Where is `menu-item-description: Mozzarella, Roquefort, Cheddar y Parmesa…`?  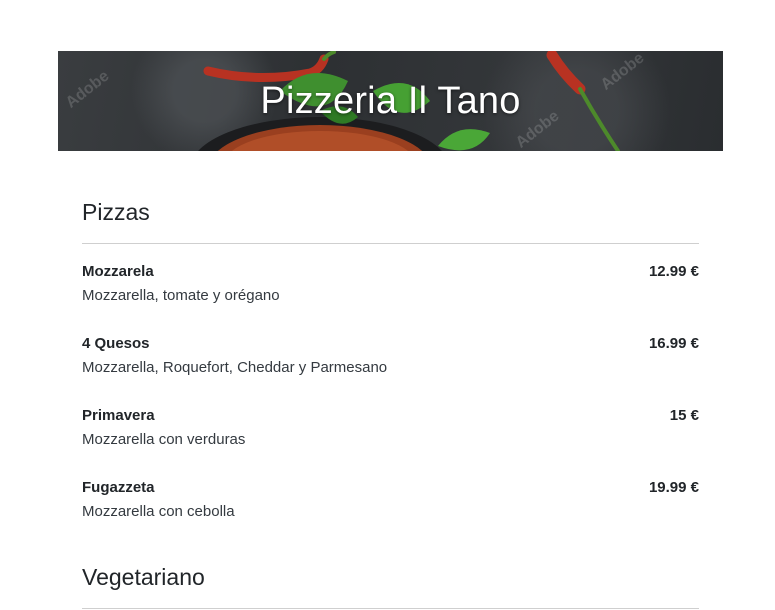 menu-item-description: Mozzarella, Roquefort, Cheddar y Parmesa… is located at coordinates (235, 367).